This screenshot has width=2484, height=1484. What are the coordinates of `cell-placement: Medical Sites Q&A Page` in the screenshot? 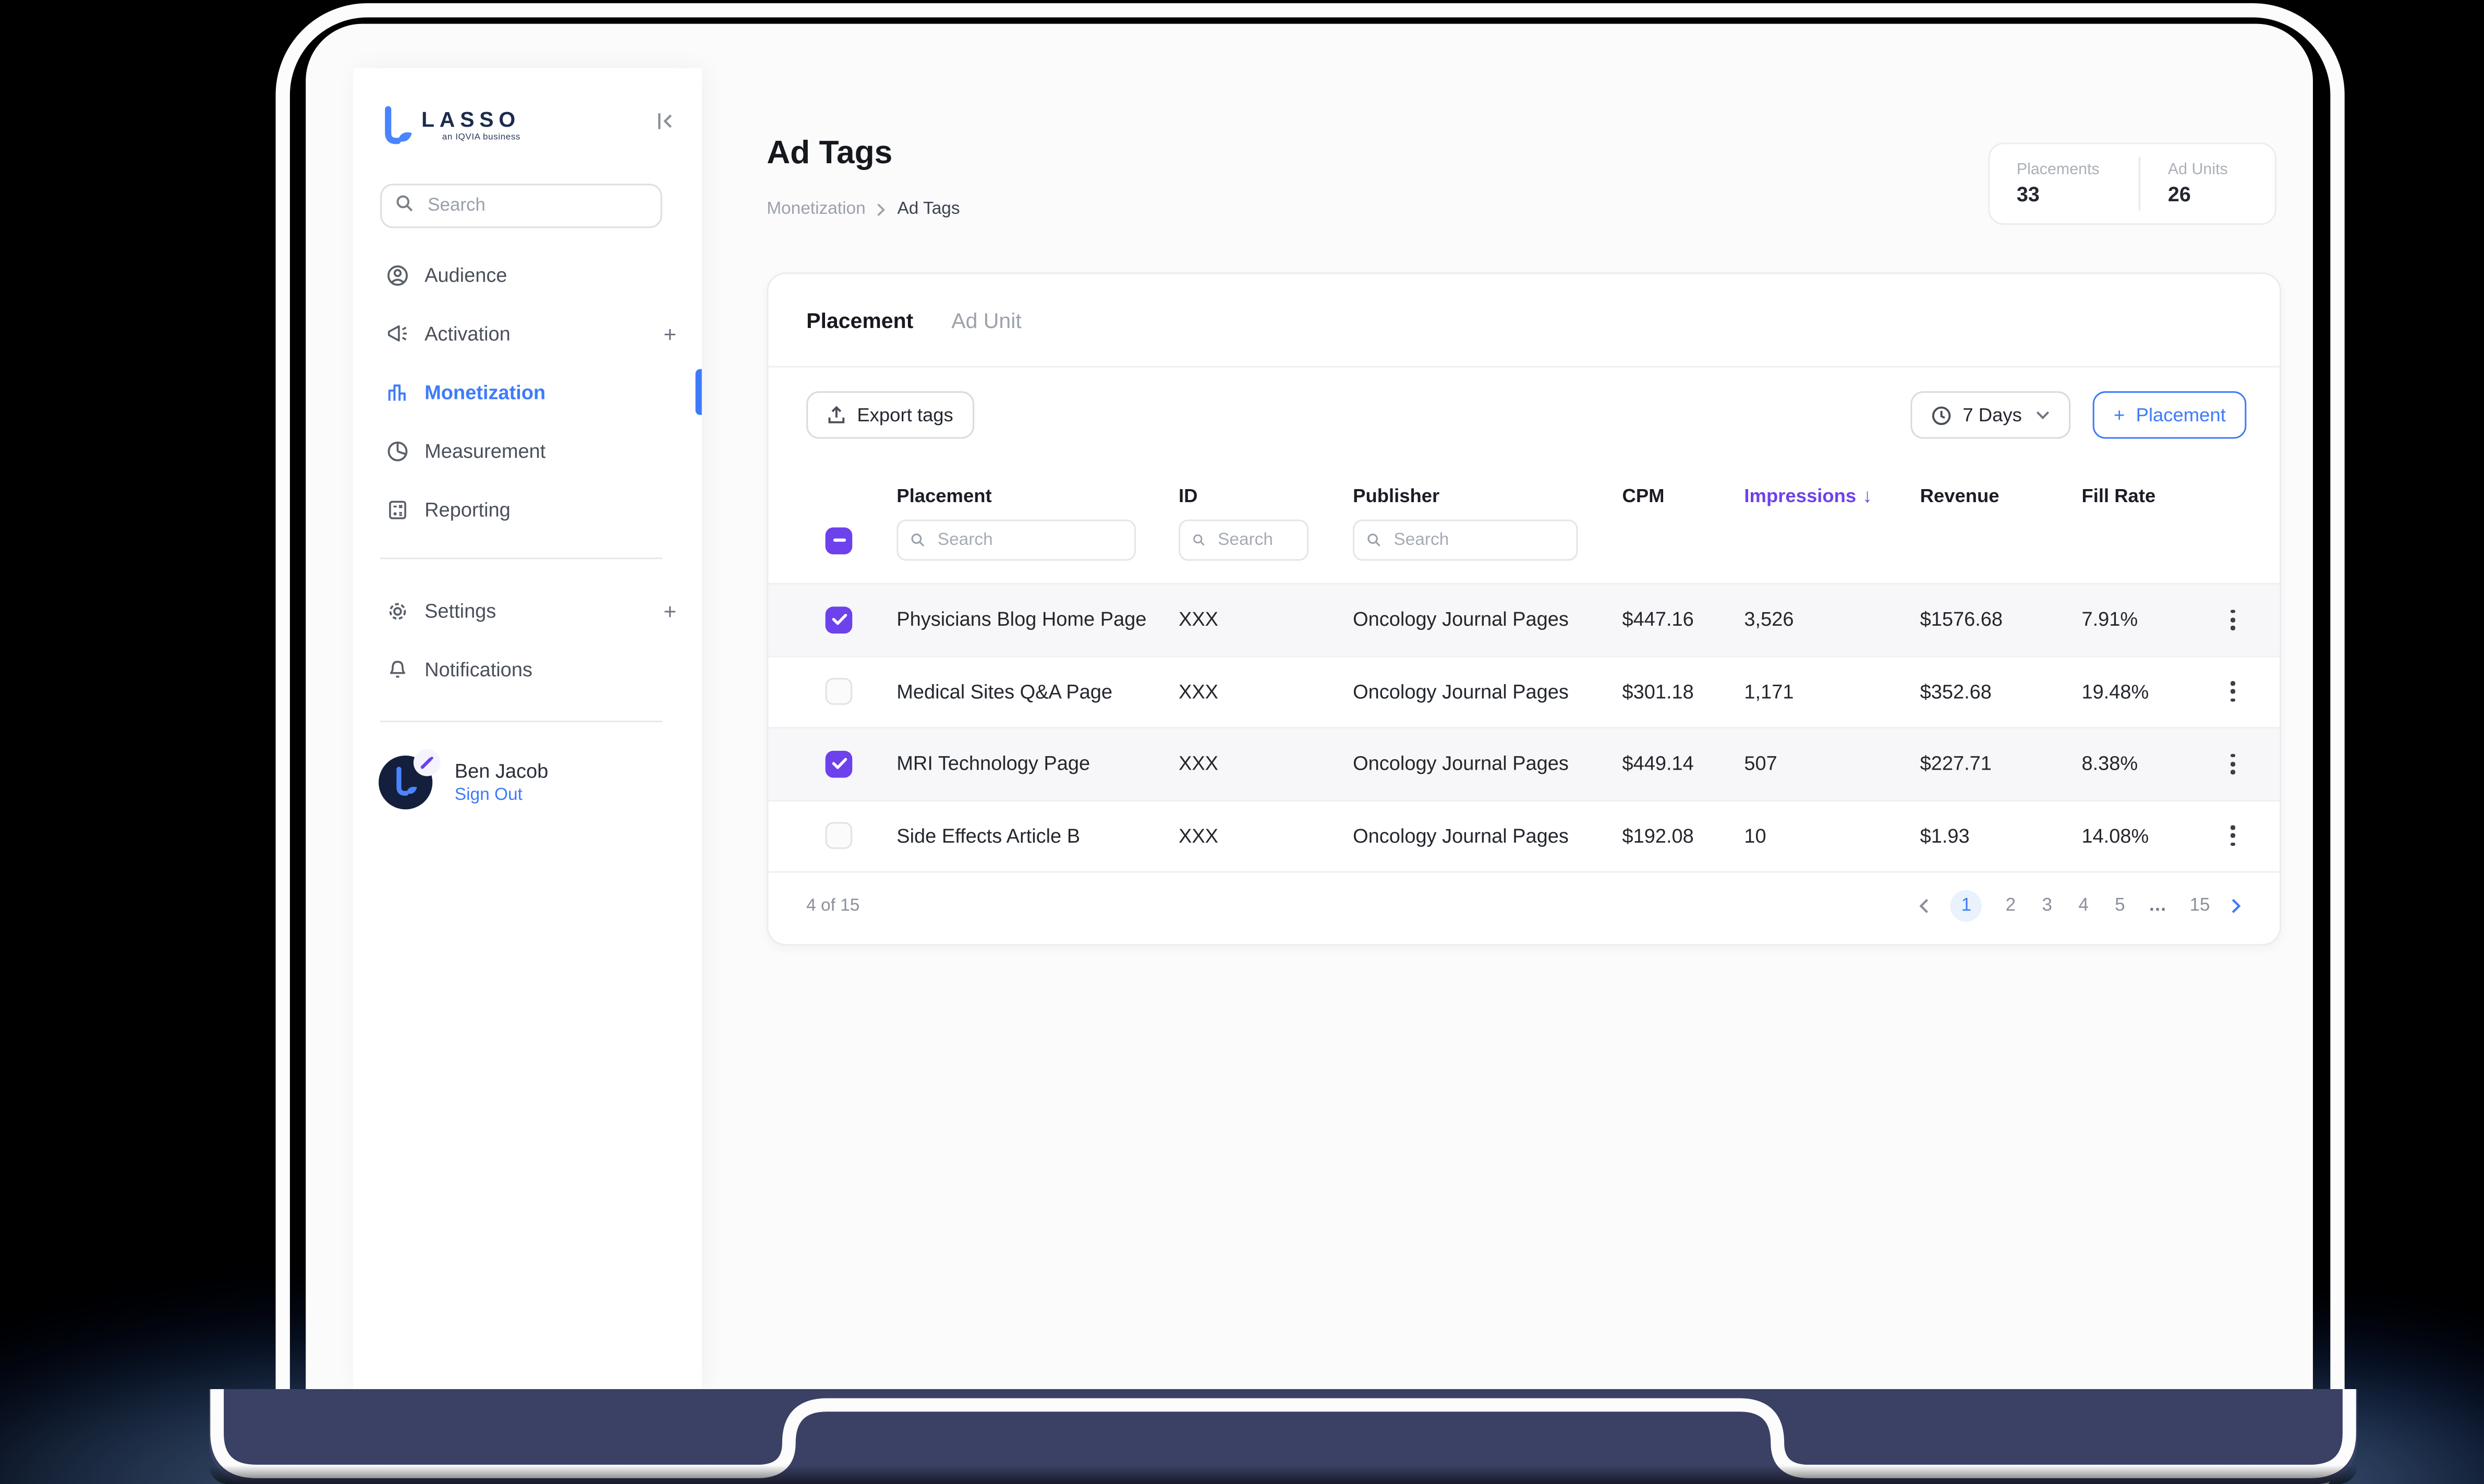 It's located at (1004, 691).